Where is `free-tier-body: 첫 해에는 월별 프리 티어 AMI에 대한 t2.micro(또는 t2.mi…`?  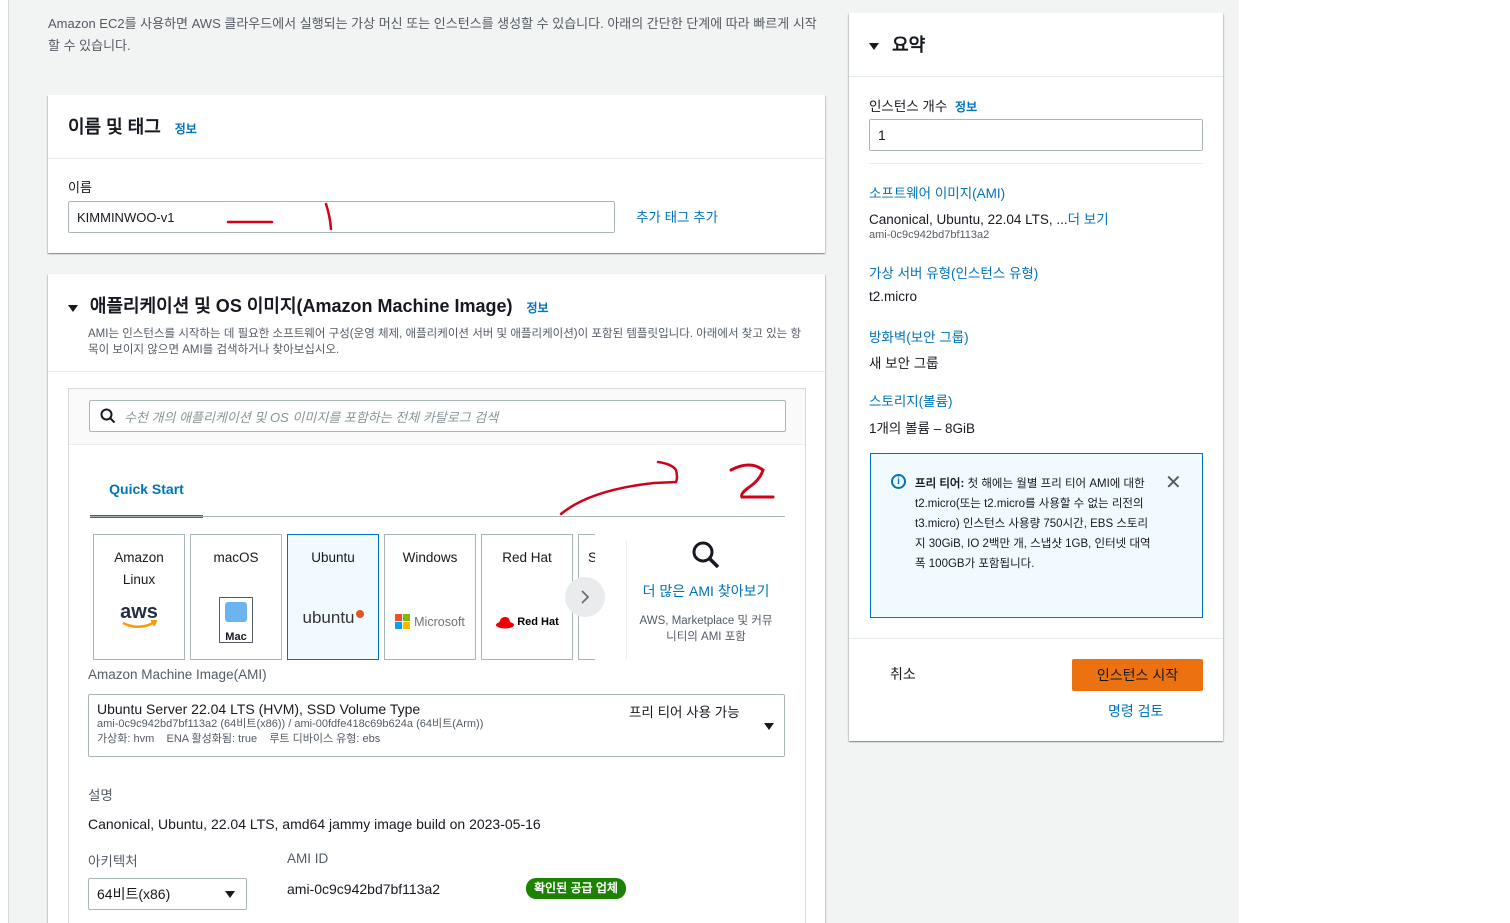
free-tier-body: 첫 해에는 월별 프리 티어 AMI에 대한 t2.micro(또는 t2.mi… is located at coordinates (1033, 524).